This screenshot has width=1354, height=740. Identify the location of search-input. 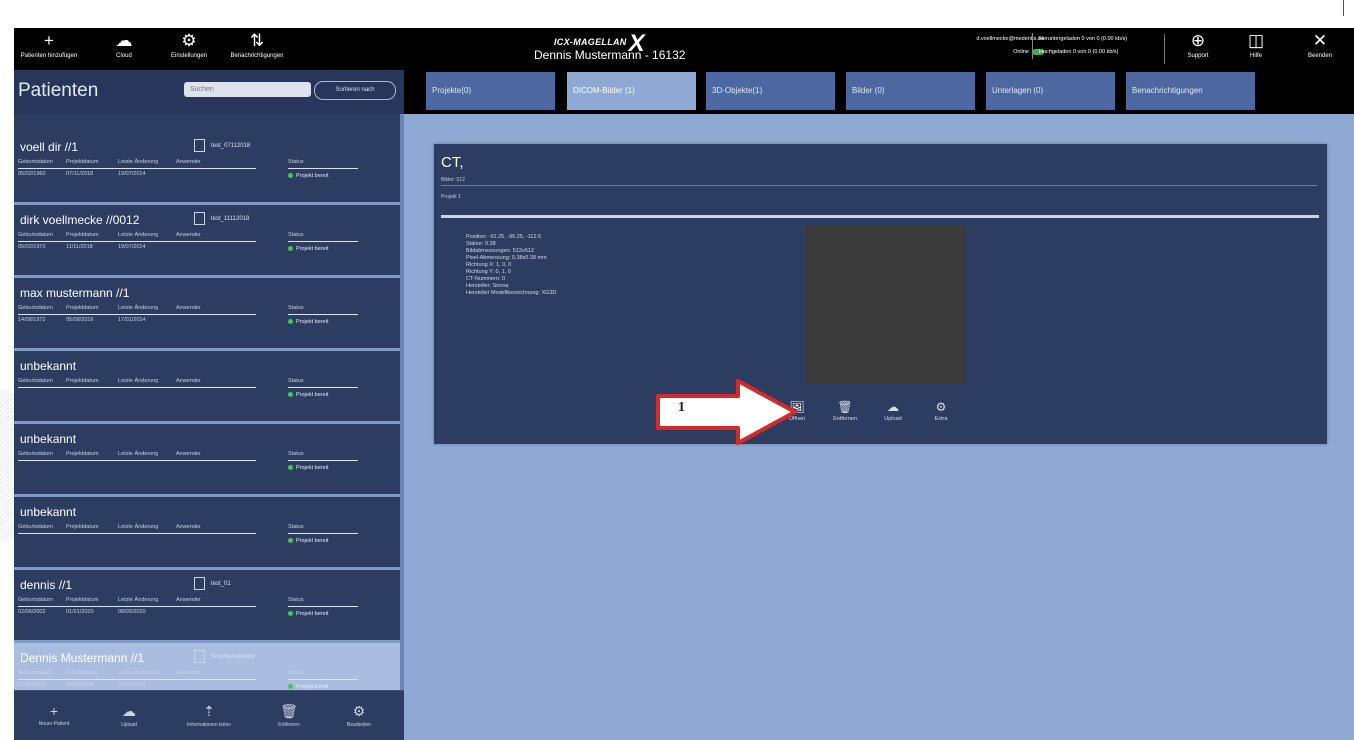
(247, 89).